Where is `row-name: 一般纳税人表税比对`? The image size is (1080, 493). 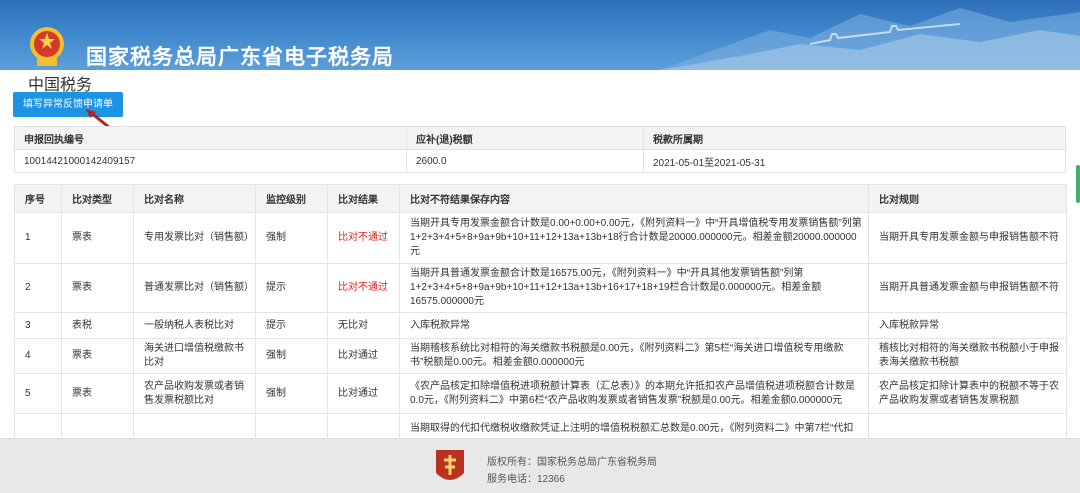
row-name: 一般纳税人表税比对 is located at coordinates (194, 325).